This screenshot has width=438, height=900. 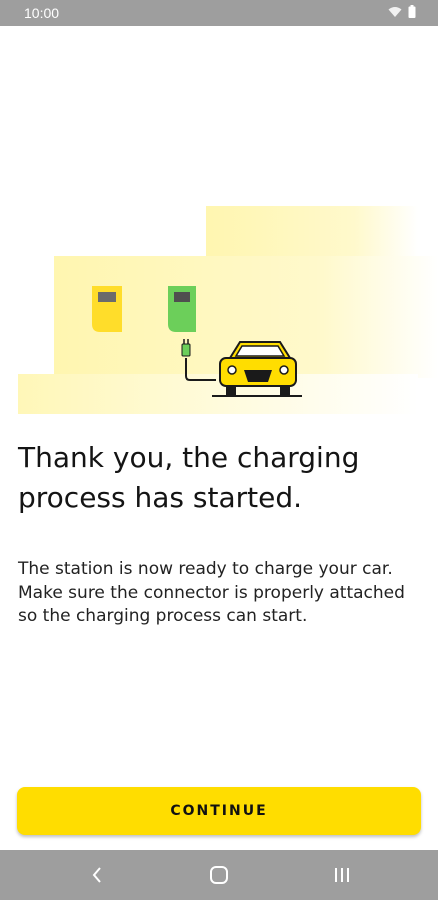 What do you see at coordinates (97, 875) in the screenshot?
I see `back-icon` at bounding box center [97, 875].